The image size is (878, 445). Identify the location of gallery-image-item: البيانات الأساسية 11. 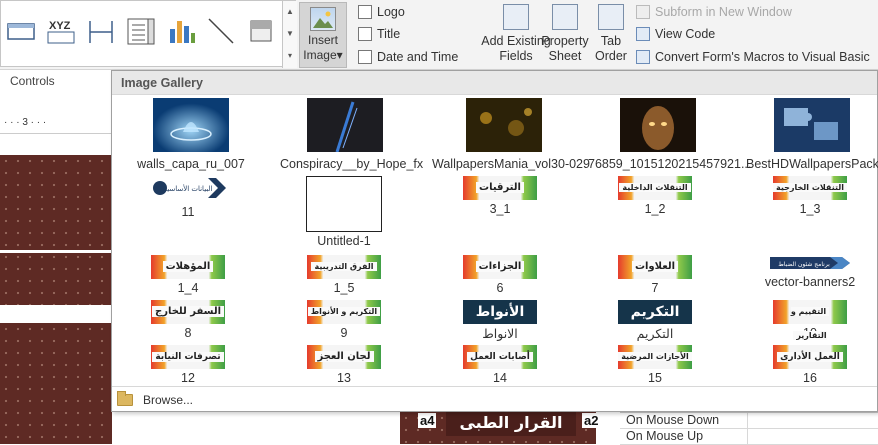
(188, 197).